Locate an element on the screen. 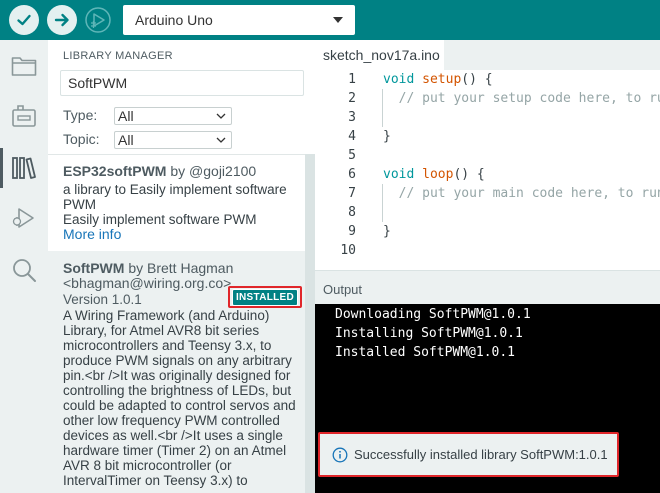 This screenshot has height=493, width=660. library-list-scrollbar is located at coordinates (310, 323).